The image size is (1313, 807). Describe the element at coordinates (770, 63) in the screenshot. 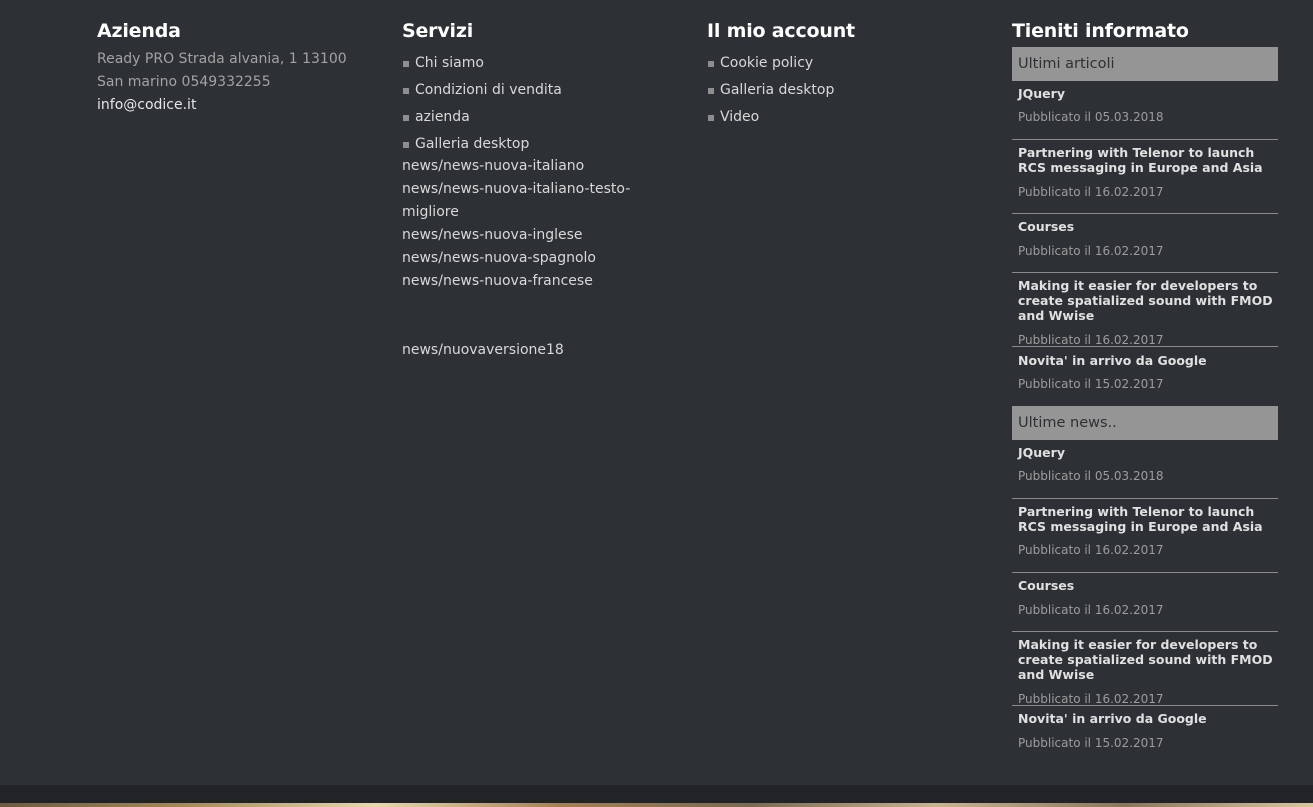

I see `account-link-cookie-policy: Cookie policy` at that location.